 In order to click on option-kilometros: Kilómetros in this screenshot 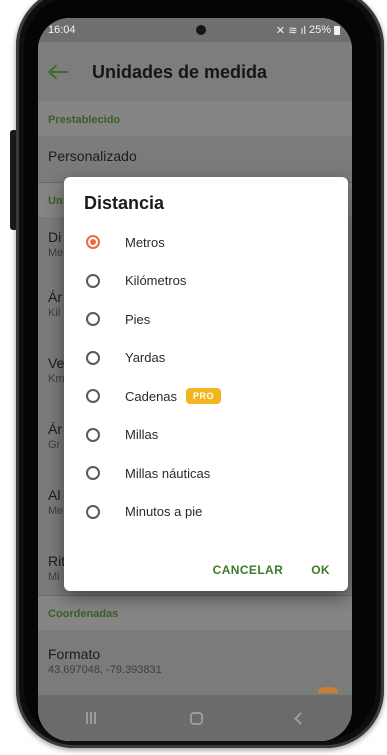, I will do `click(206, 281)`.